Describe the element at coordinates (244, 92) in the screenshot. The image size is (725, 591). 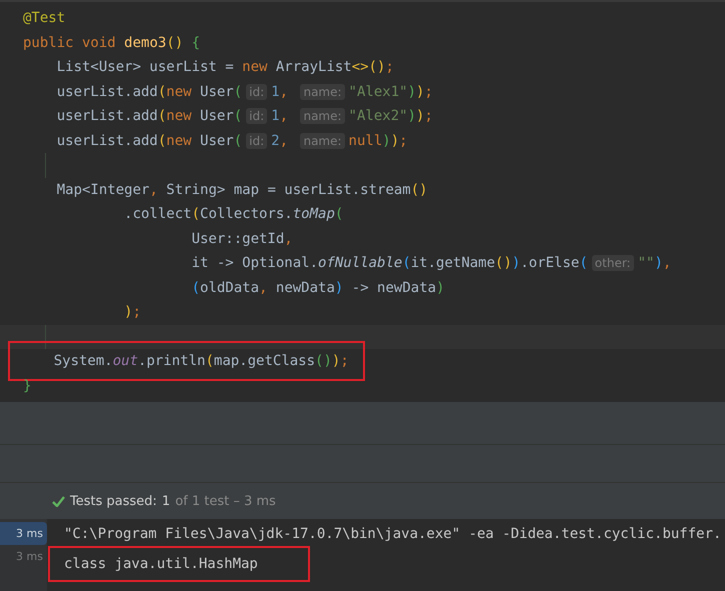
I see `code-line: userList.add(new User( id: 1, name: "Alex1"));` at that location.